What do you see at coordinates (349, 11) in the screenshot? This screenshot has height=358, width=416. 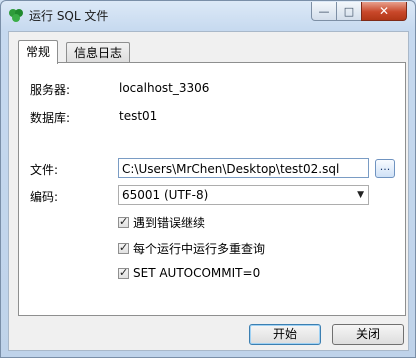 I see `maximize-button: □` at bounding box center [349, 11].